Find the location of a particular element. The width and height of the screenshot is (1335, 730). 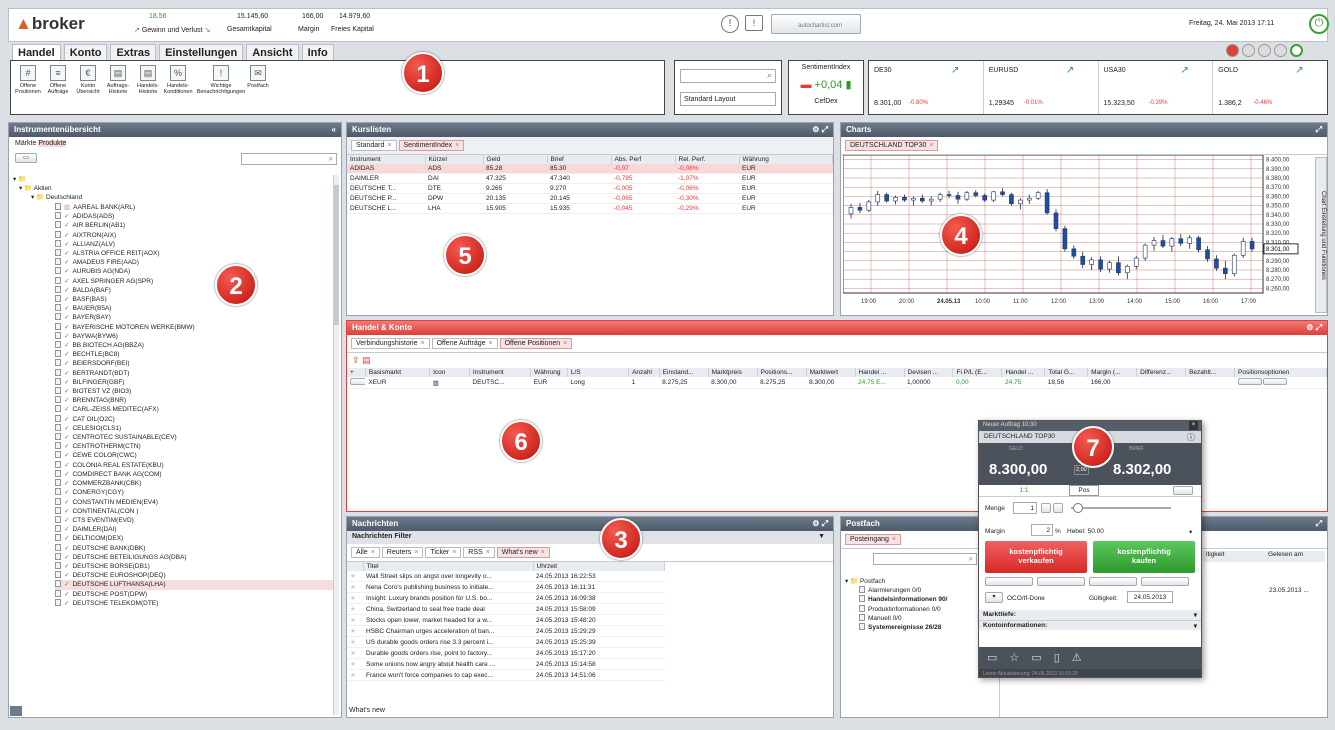

chart-line-icon: ▭ is located at coordinates (1036, 658).